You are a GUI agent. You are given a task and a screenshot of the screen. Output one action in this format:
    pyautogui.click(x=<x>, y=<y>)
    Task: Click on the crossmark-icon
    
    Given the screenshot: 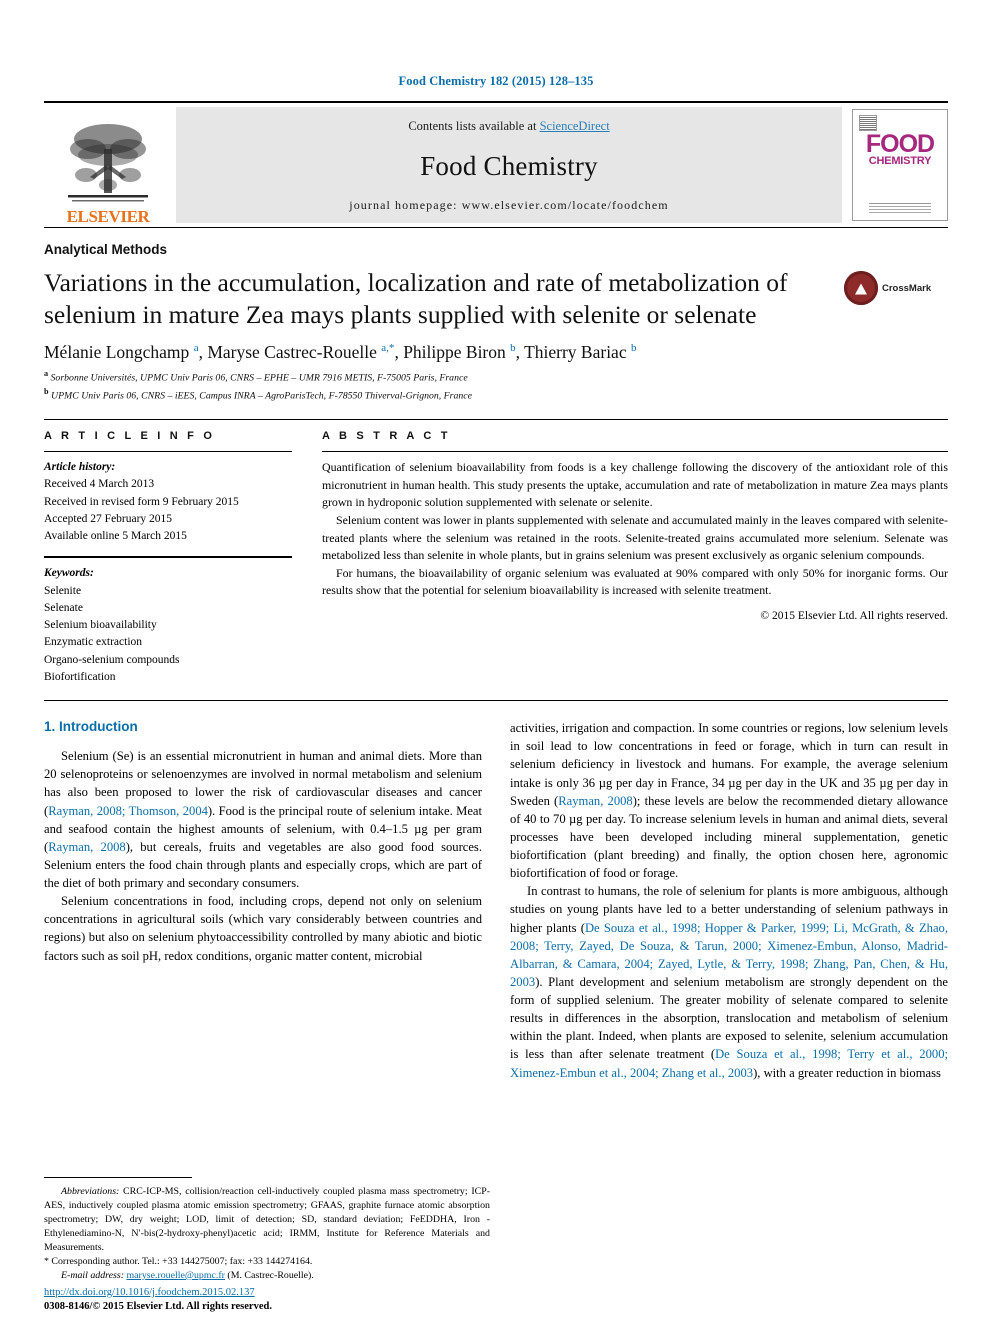 What is the action you would take?
    pyautogui.click(x=861, y=288)
    